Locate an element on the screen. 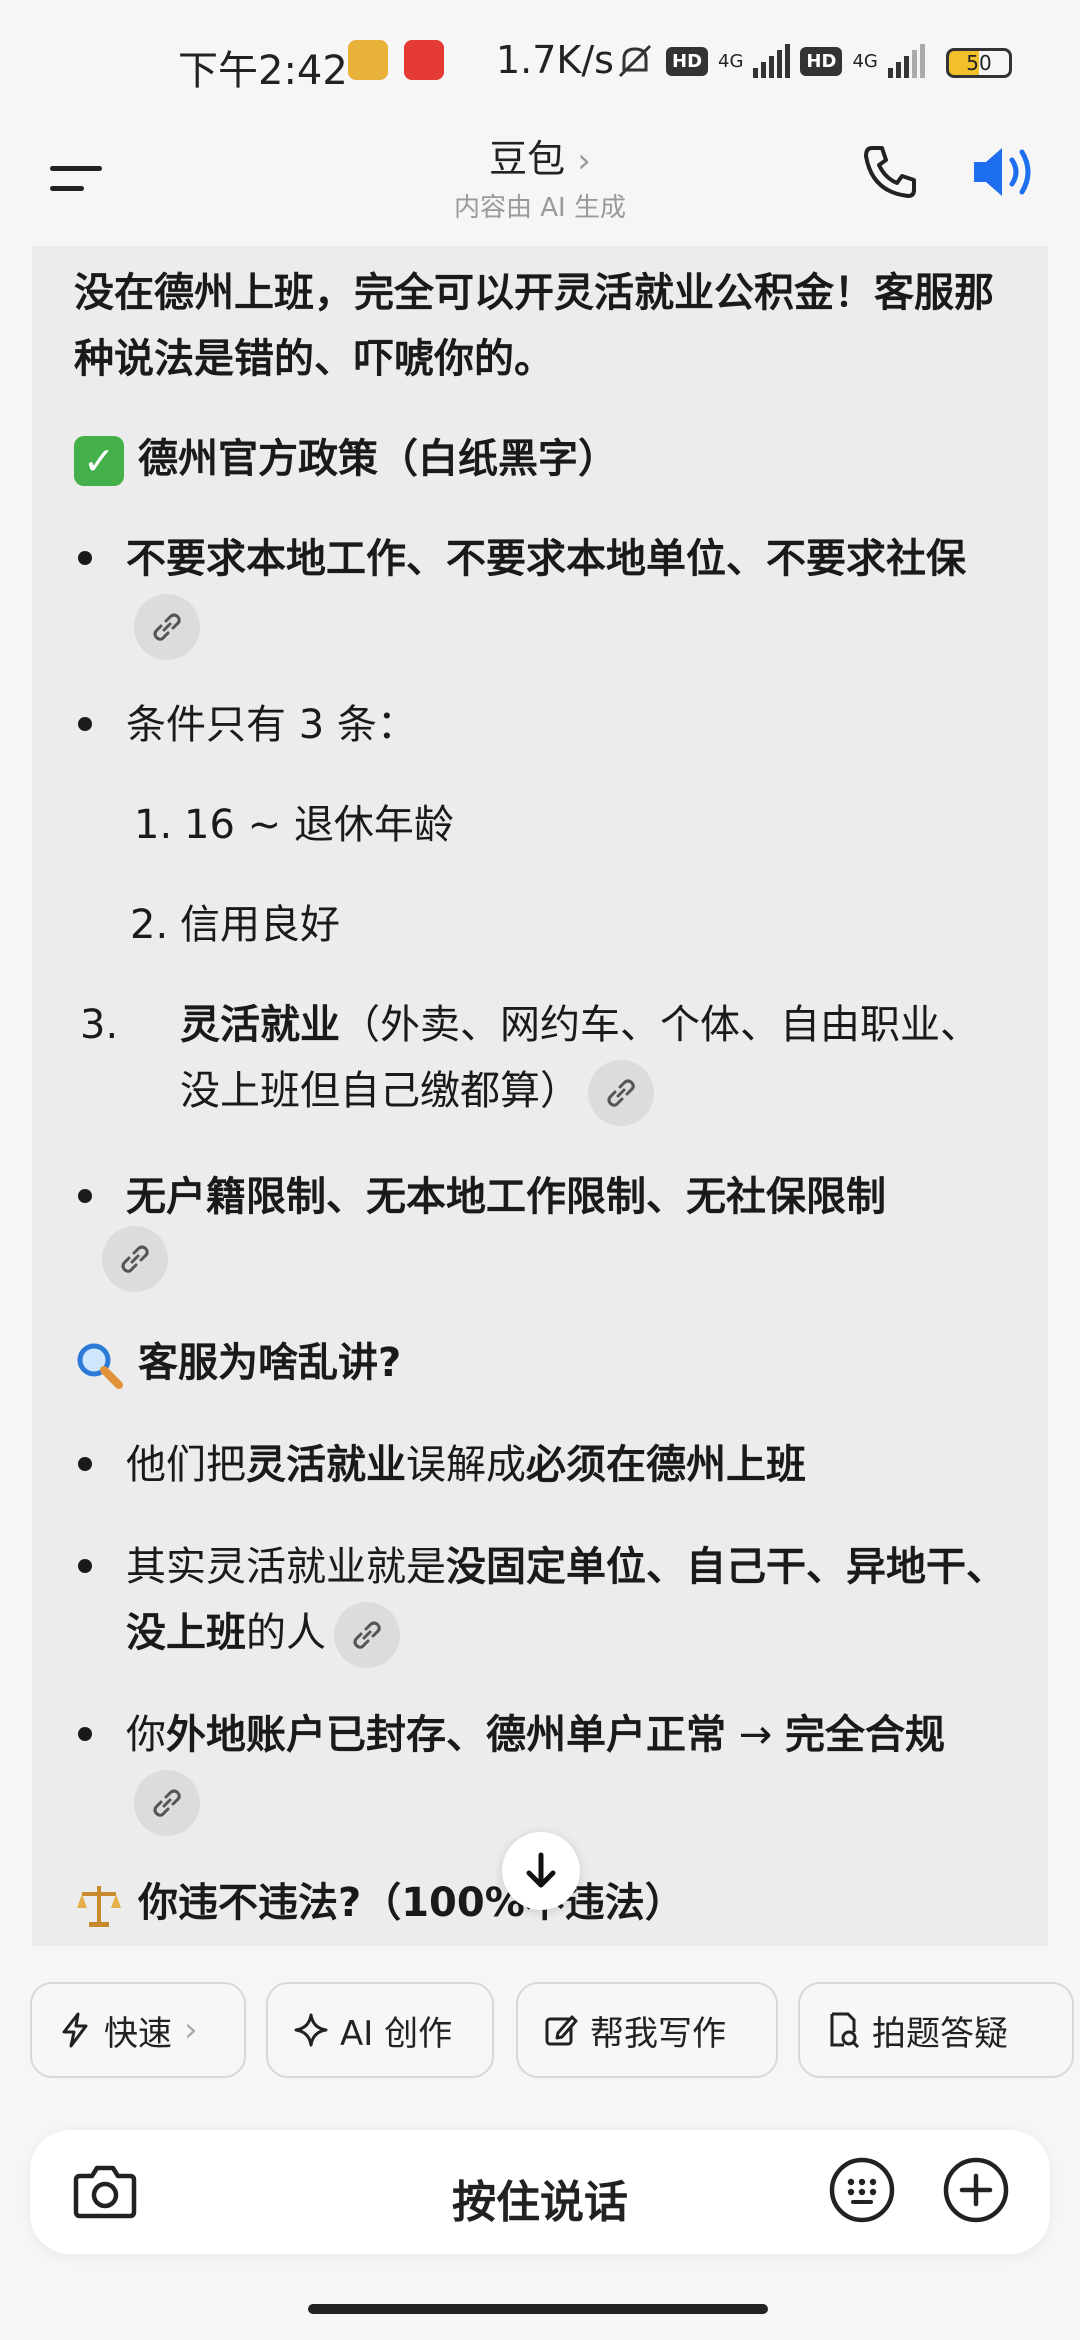  list-item: 条件只有 3 条： is located at coordinates (271, 725).